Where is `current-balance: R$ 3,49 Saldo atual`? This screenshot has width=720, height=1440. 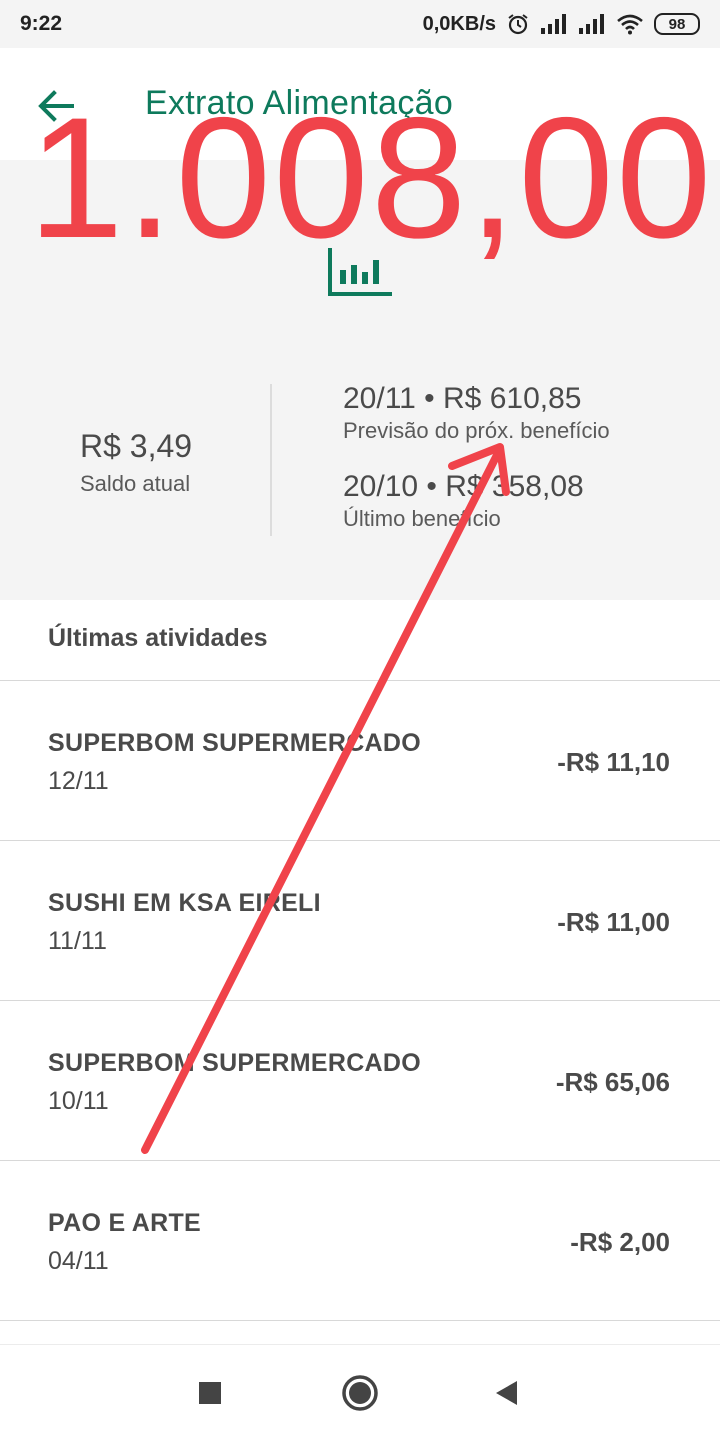
current-balance: R$ 3,49 Saldo atual is located at coordinates (136, 462).